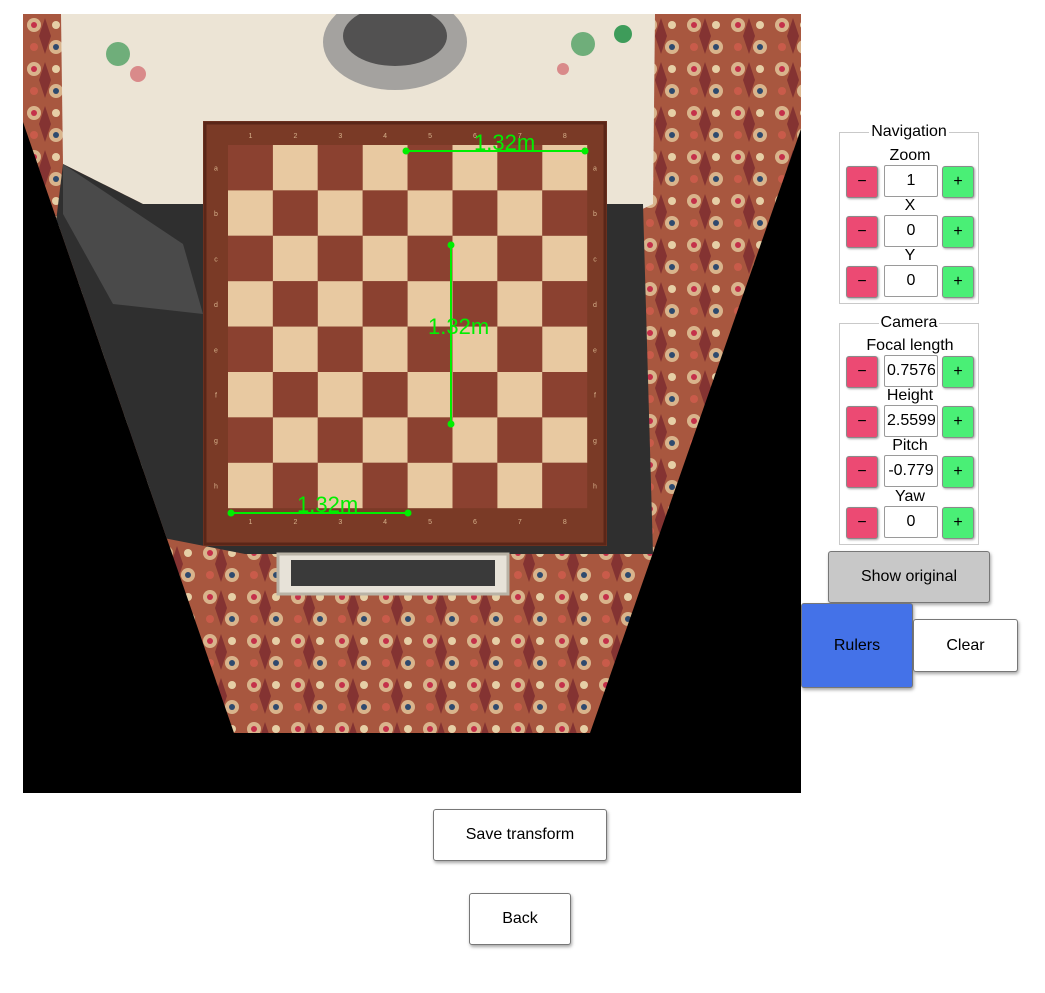  I want to click on pitch-increase-button: +, so click(958, 472).